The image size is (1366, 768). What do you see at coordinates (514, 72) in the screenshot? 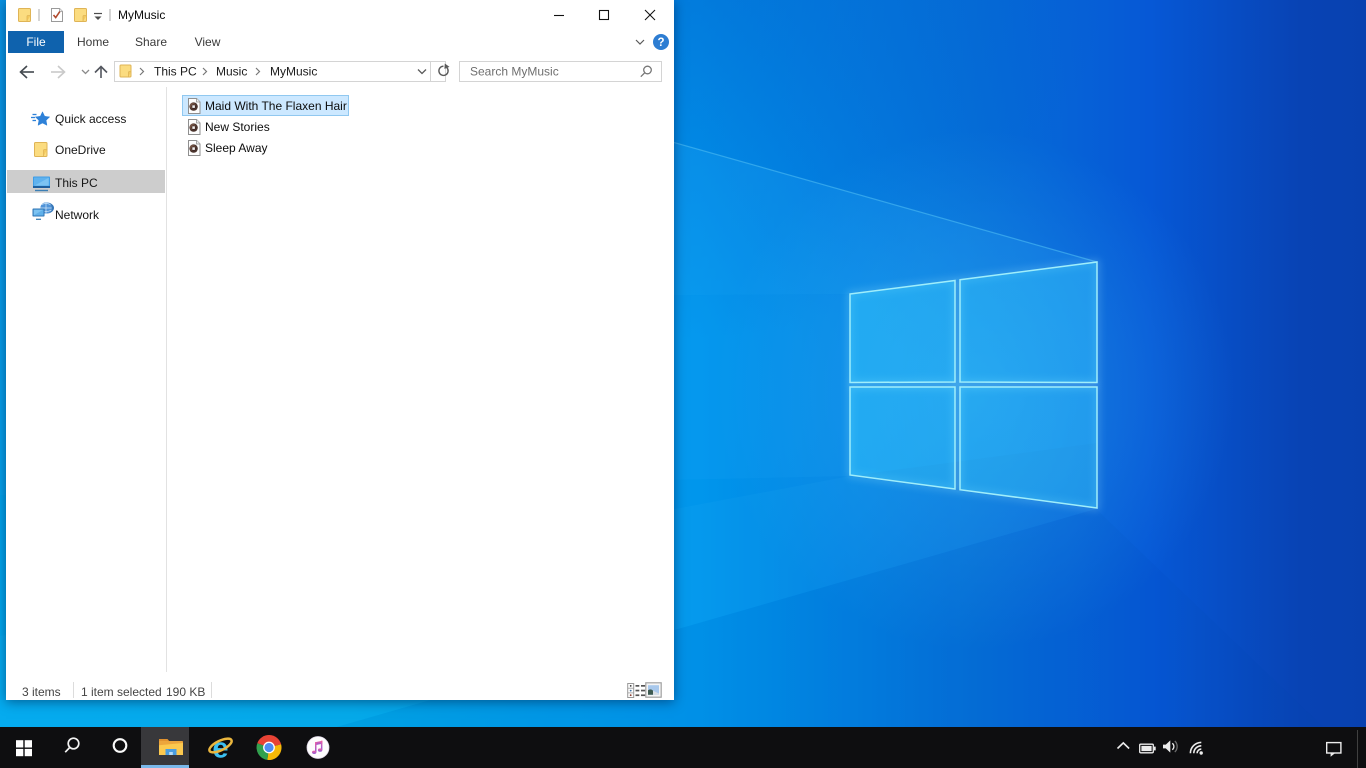
I see `svg-text: Search MyMusic` at bounding box center [514, 72].